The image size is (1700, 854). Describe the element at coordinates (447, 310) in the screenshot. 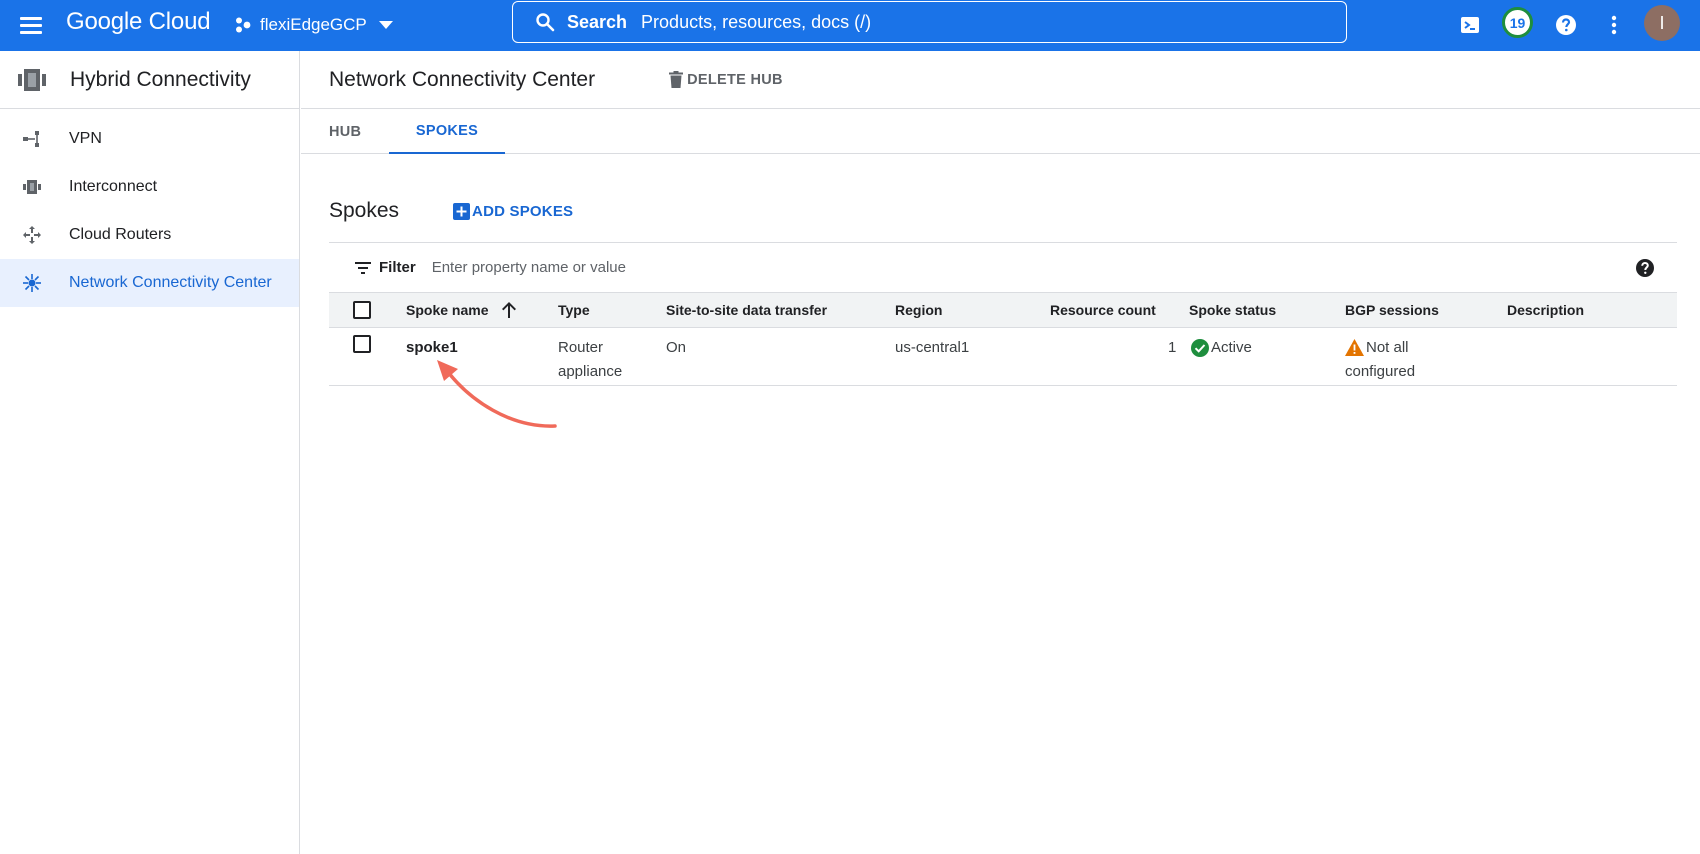

I see `column-header-label: Spoke name` at that location.